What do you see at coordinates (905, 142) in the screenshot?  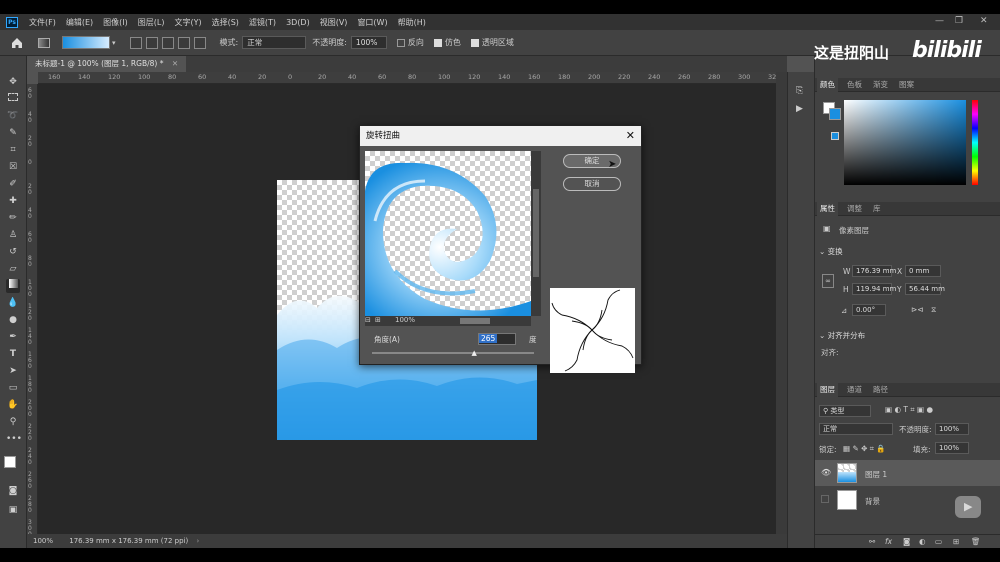 I see `color-picker-field` at bounding box center [905, 142].